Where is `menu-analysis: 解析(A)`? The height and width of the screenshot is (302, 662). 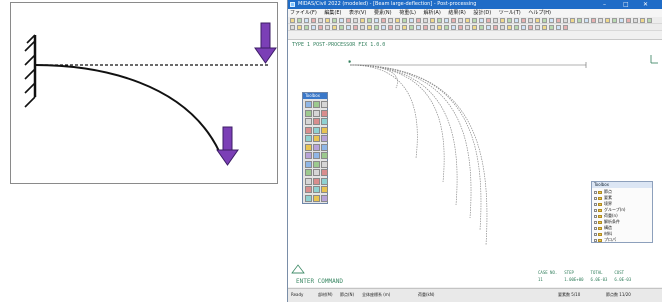
menu-analysis: 解析(A) is located at coordinates (431, 13).